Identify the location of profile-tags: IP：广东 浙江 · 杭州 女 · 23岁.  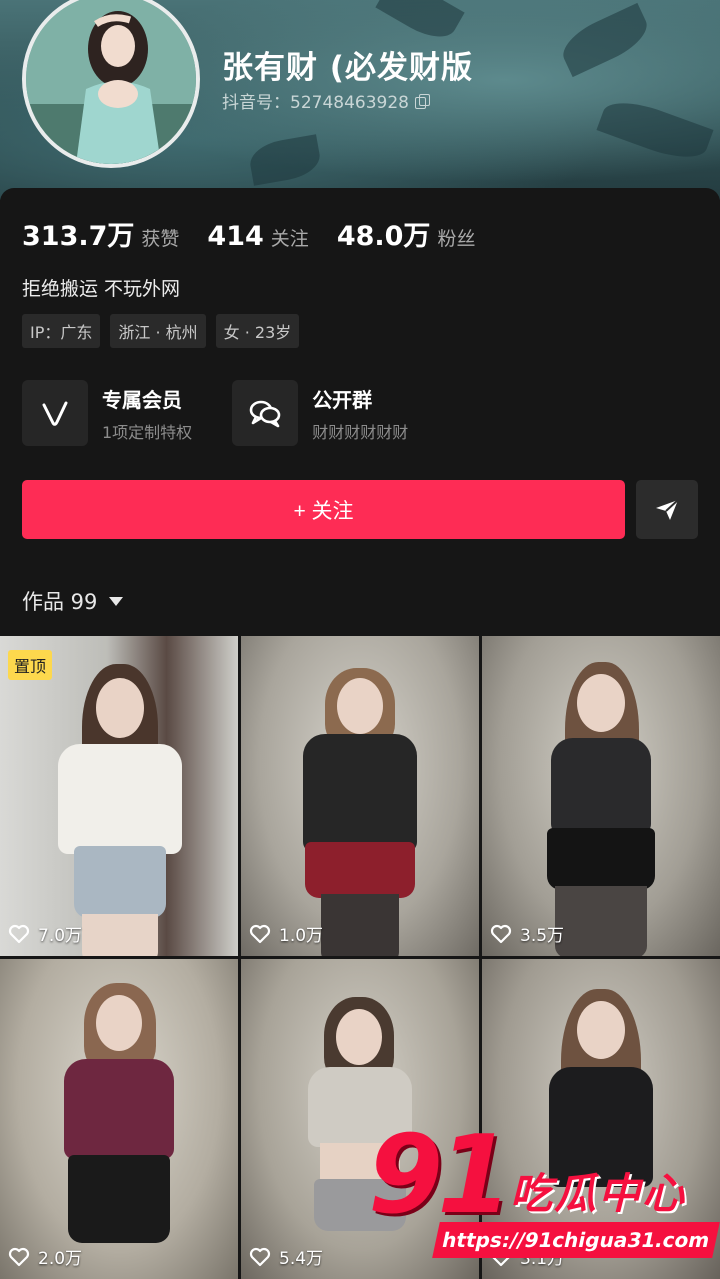
(161, 331).